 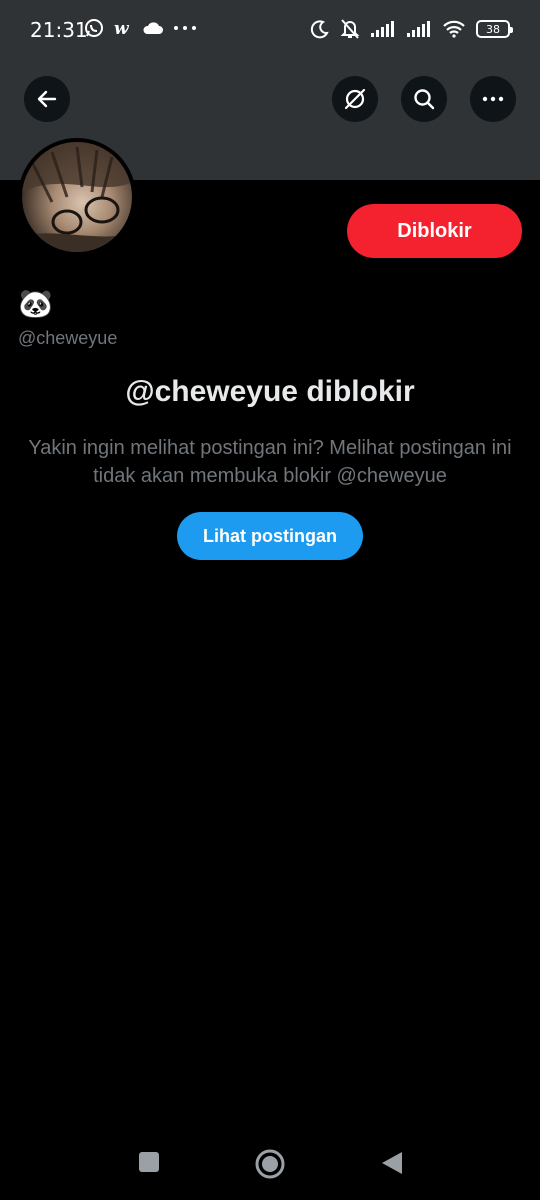 I want to click on system-nav-bar, so click(x=270, y=1165).